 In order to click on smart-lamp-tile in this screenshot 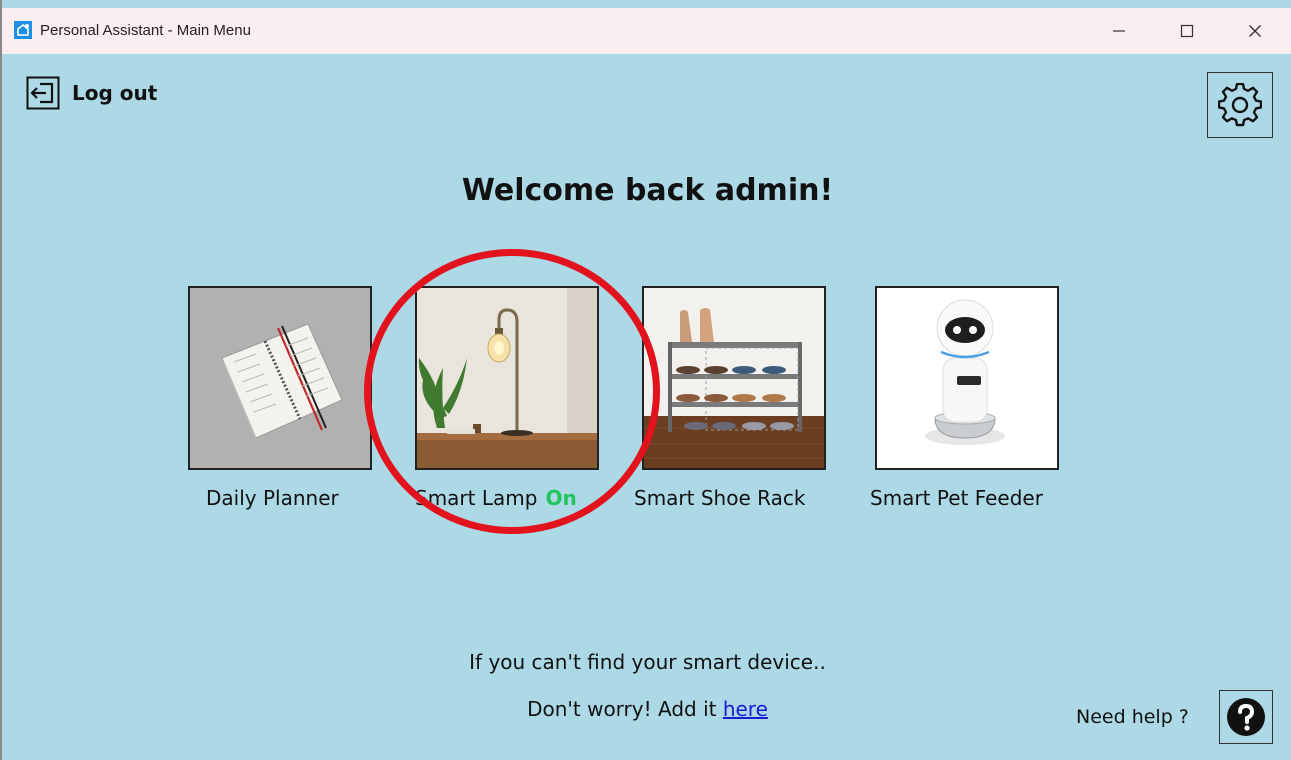, I will do `click(507, 378)`.